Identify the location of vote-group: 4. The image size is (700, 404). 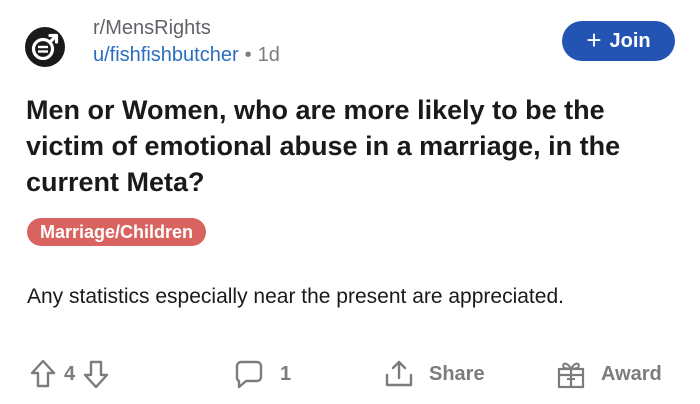
(69, 374).